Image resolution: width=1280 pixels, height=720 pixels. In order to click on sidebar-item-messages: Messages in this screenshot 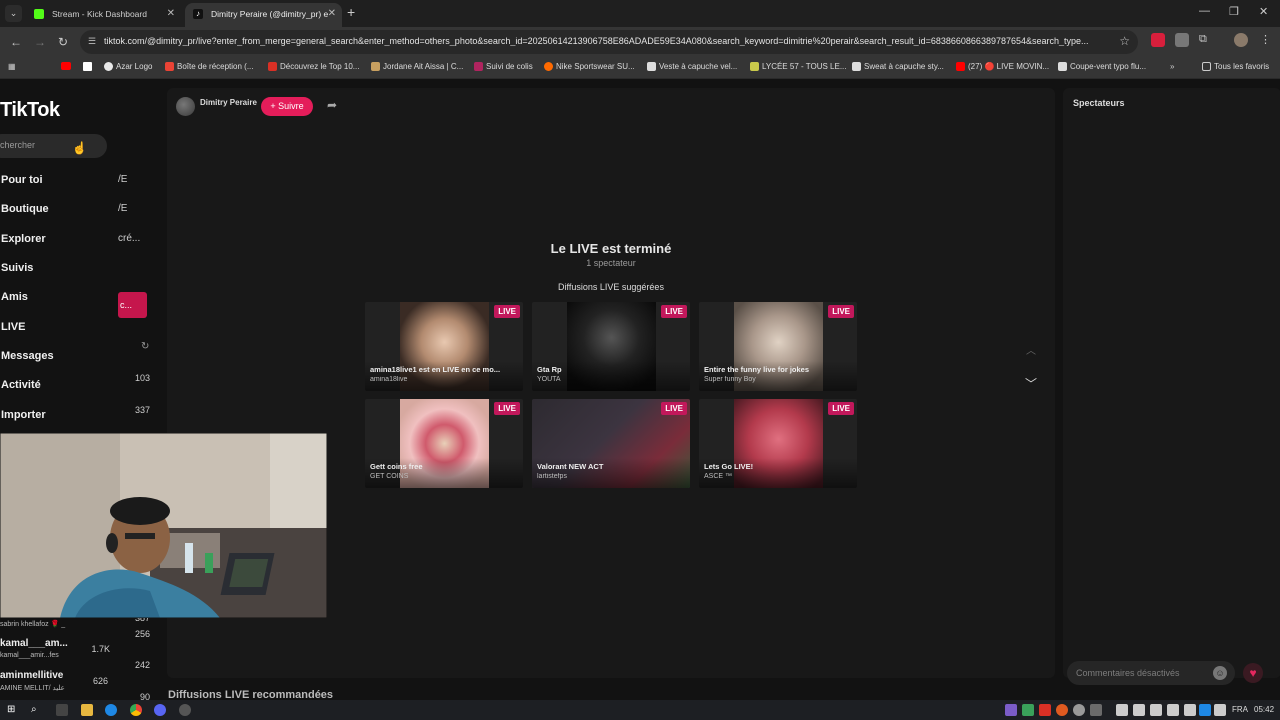, I will do `click(27, 356)`.